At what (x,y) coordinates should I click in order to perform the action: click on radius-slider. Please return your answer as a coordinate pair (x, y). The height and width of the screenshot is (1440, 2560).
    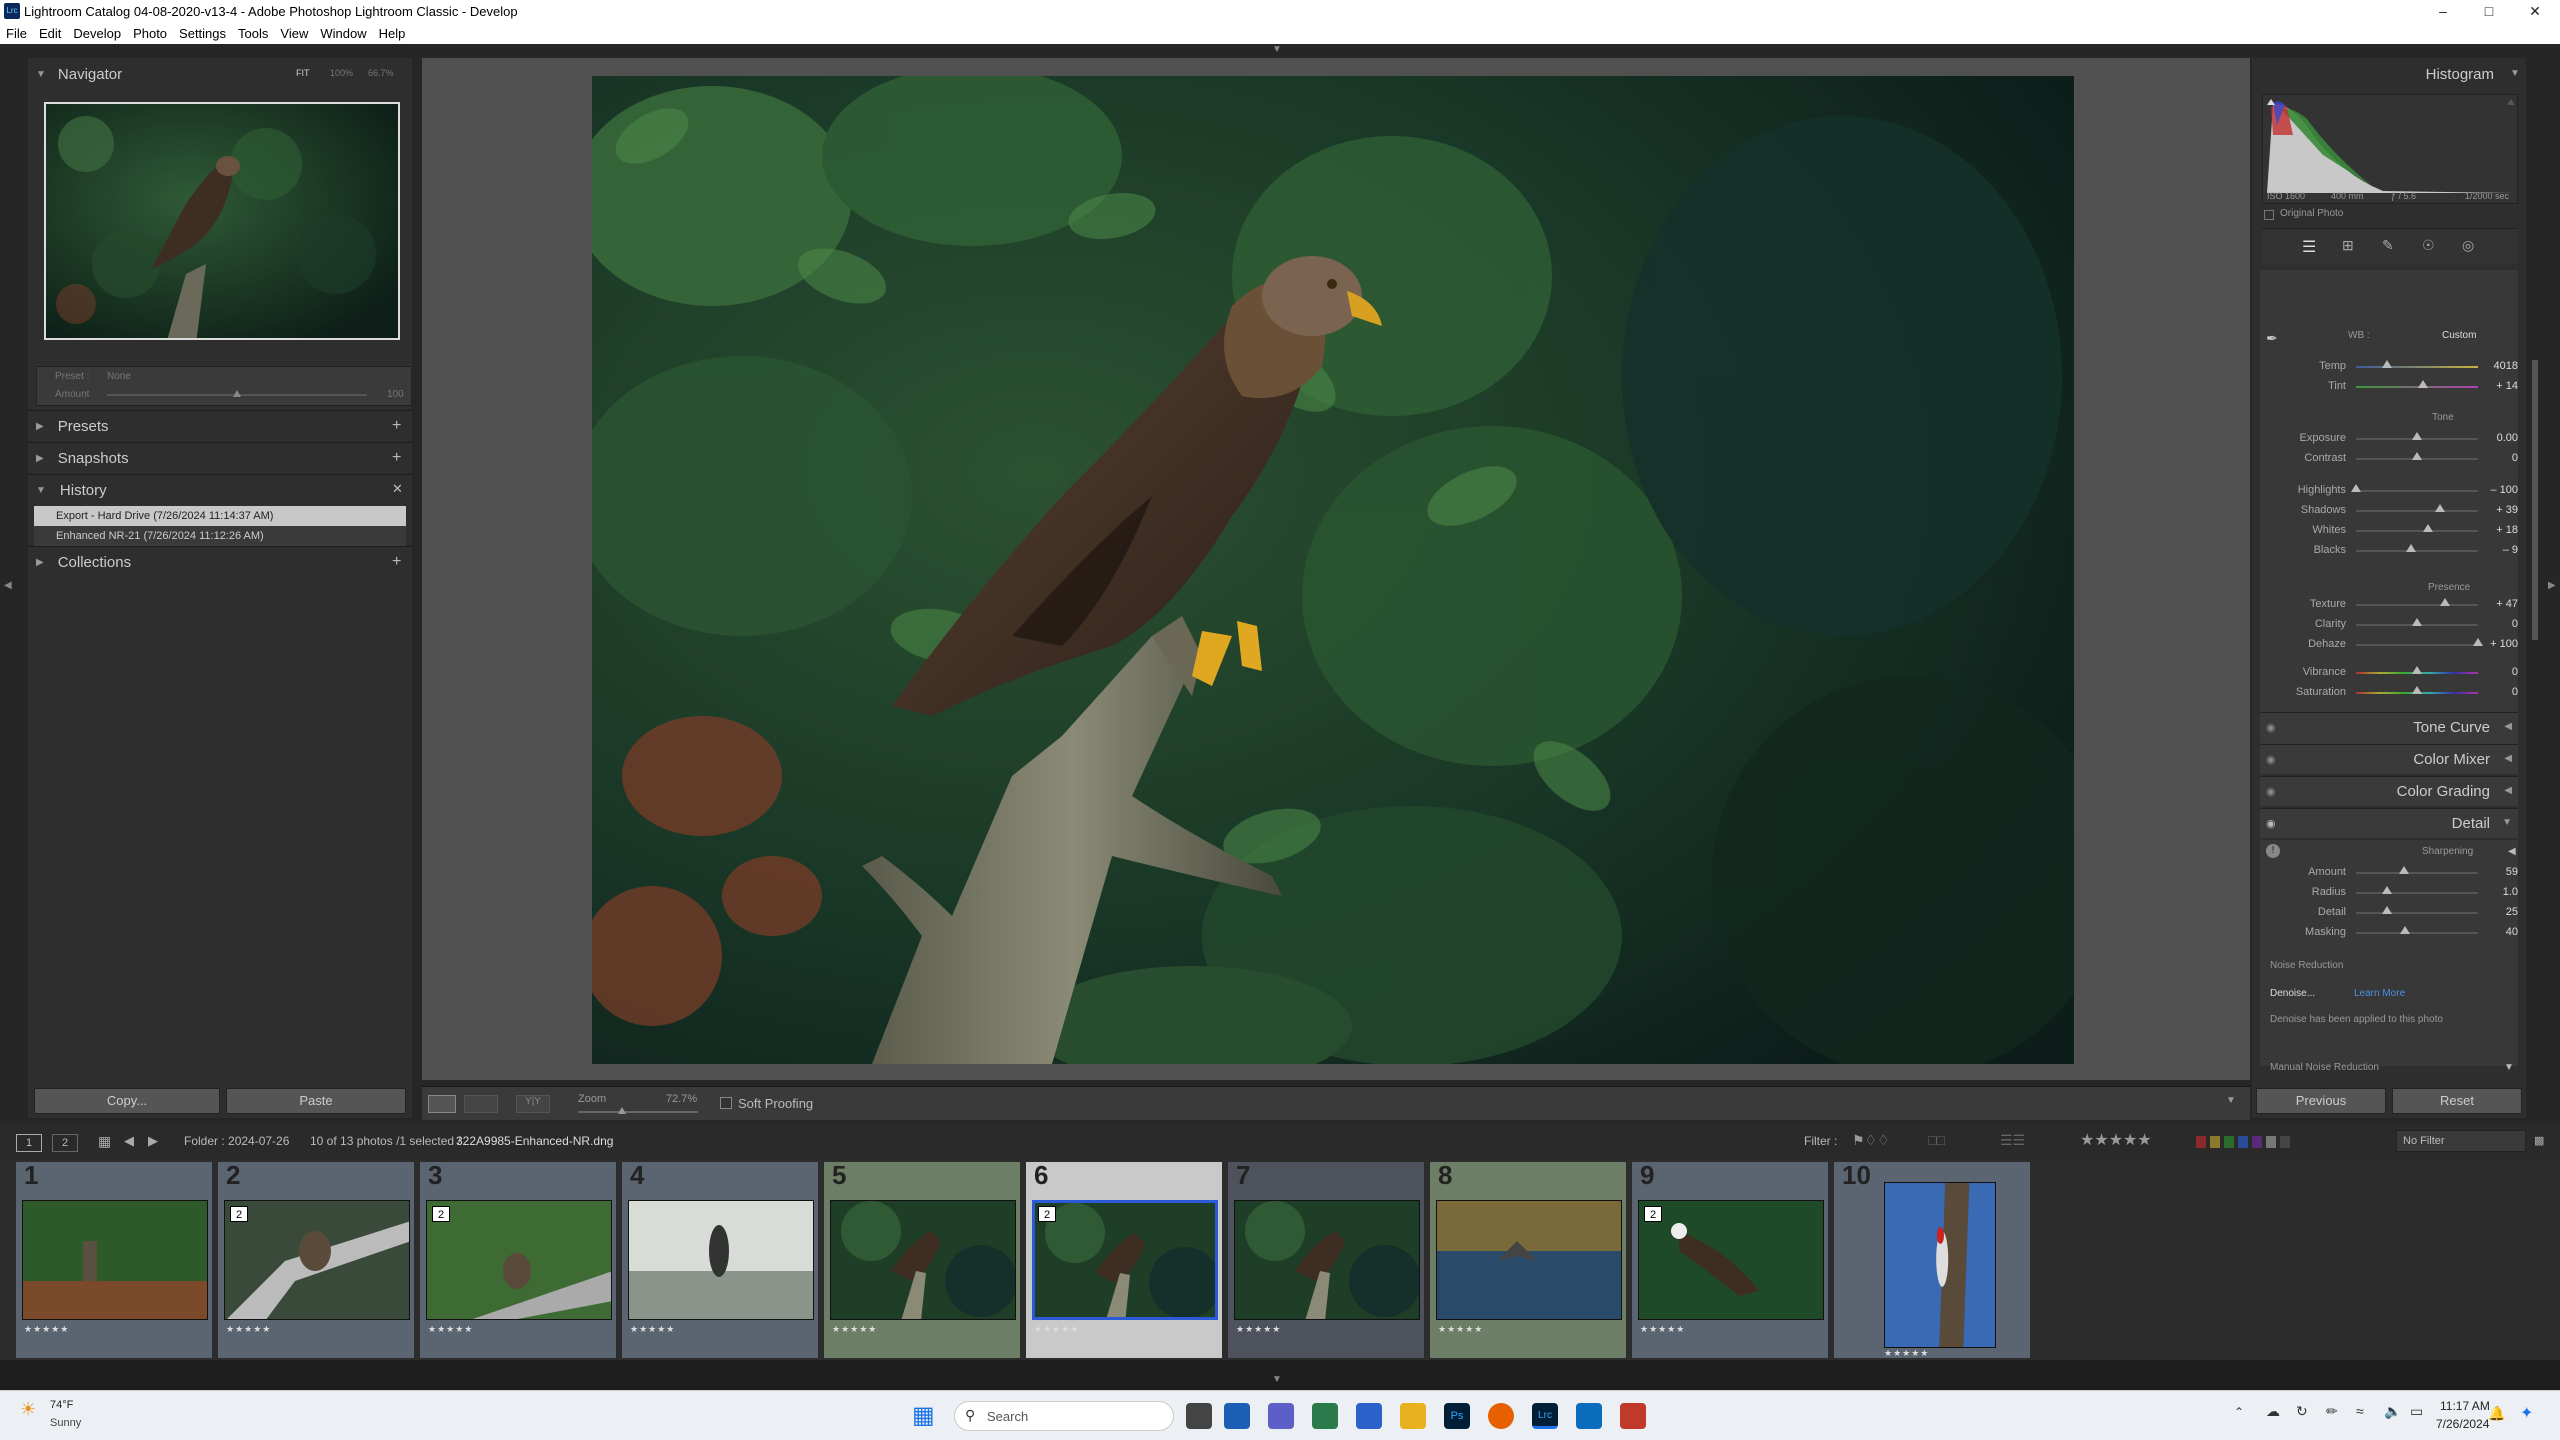
    Looking at the image, I should click on (2417, 893).